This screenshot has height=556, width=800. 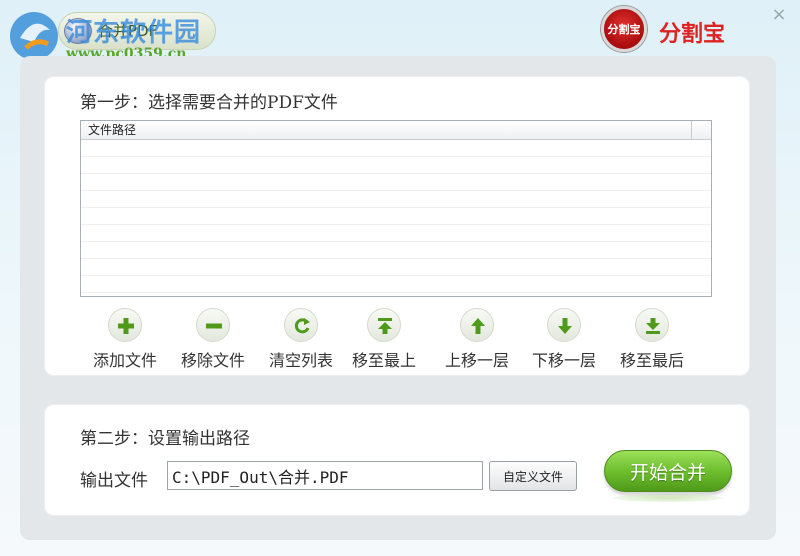 I want to click on add-file-button: 添加文件, so click(x=125, y=339).